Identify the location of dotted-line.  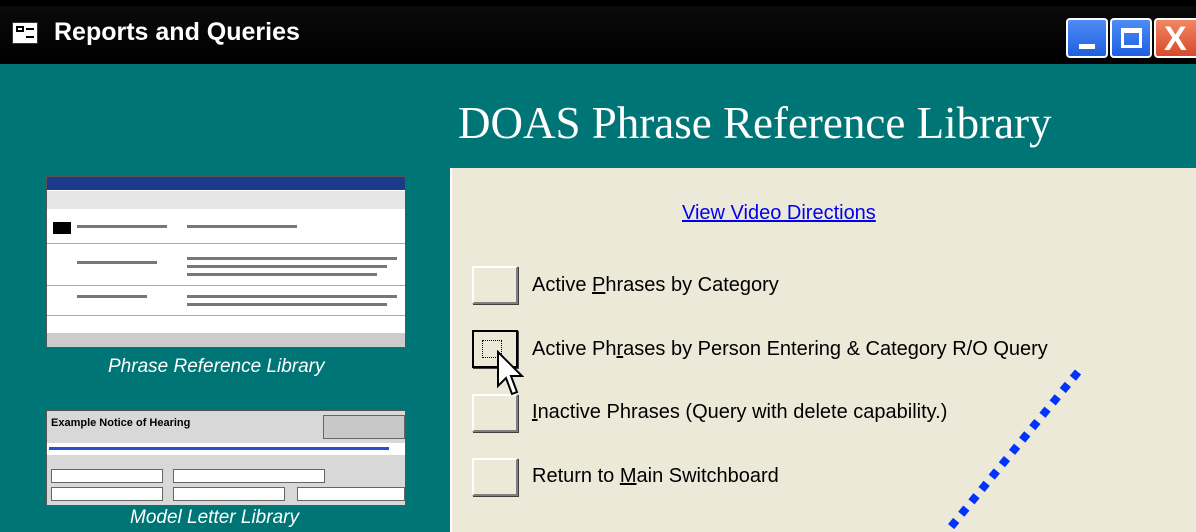
(1014, 450).